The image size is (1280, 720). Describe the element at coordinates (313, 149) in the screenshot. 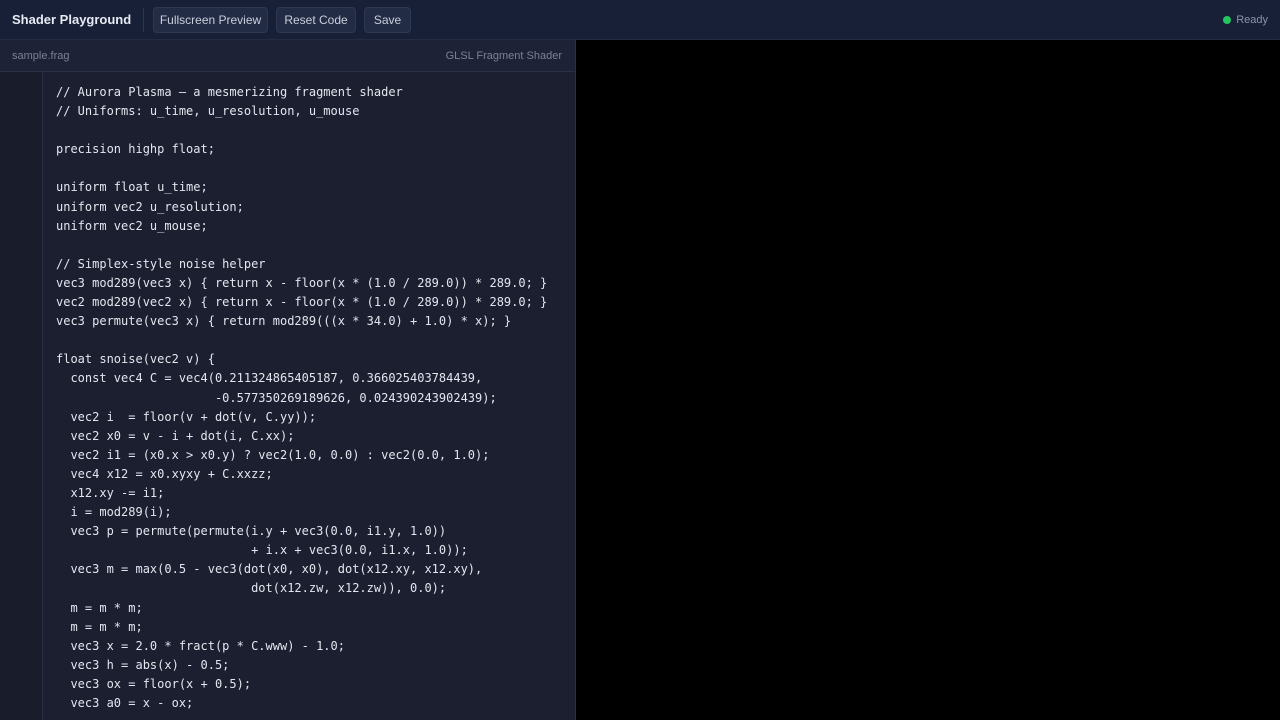

I see `code-line: precision highp float;` at that location.